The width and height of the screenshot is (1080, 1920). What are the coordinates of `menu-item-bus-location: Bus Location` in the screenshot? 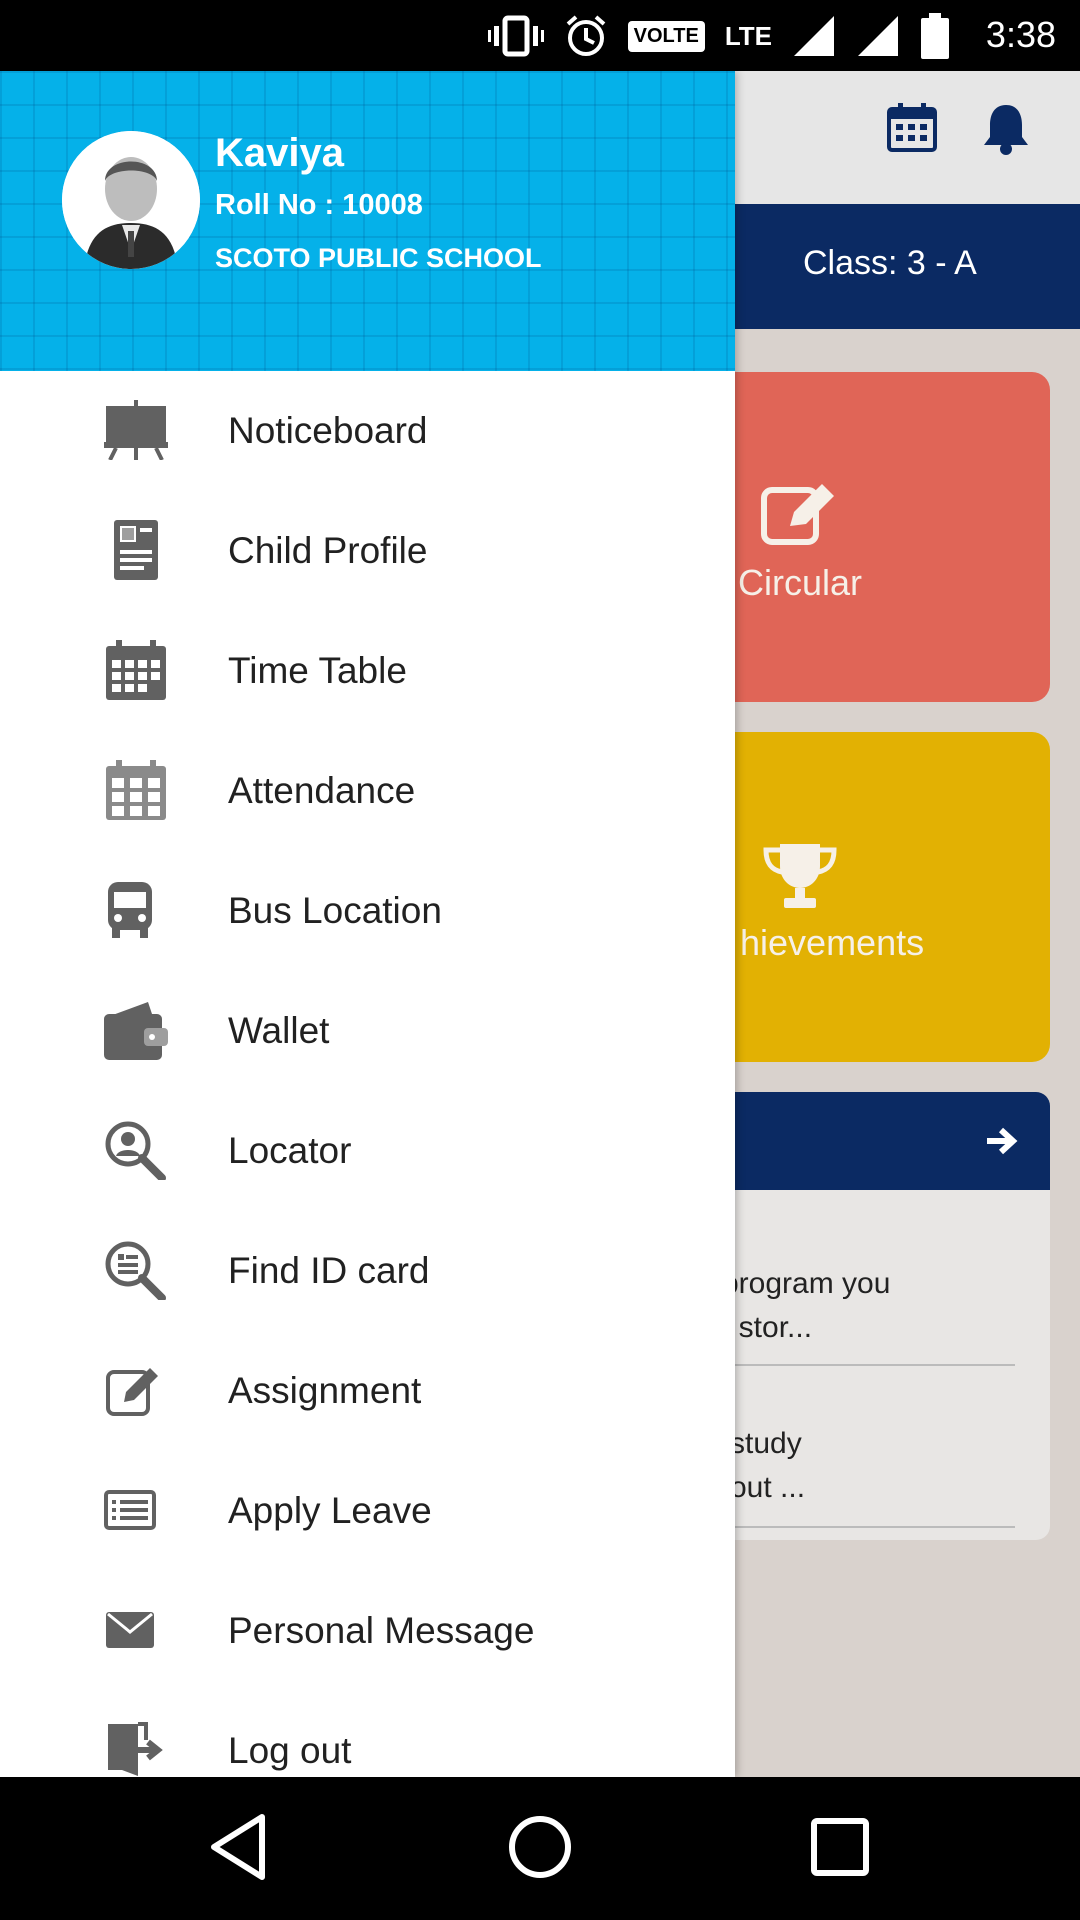 It's located at (367, 910).